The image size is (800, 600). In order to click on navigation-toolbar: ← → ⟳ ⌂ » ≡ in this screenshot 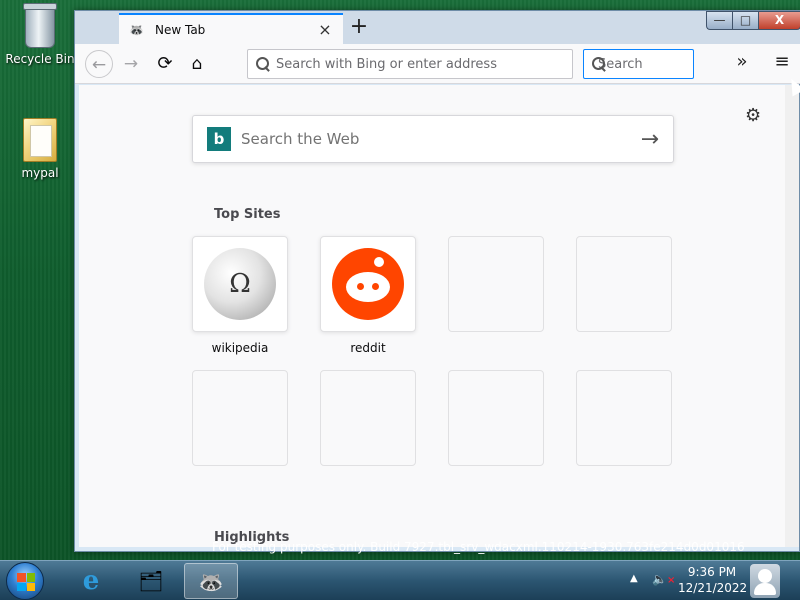, I will do `click(437, 64)`.